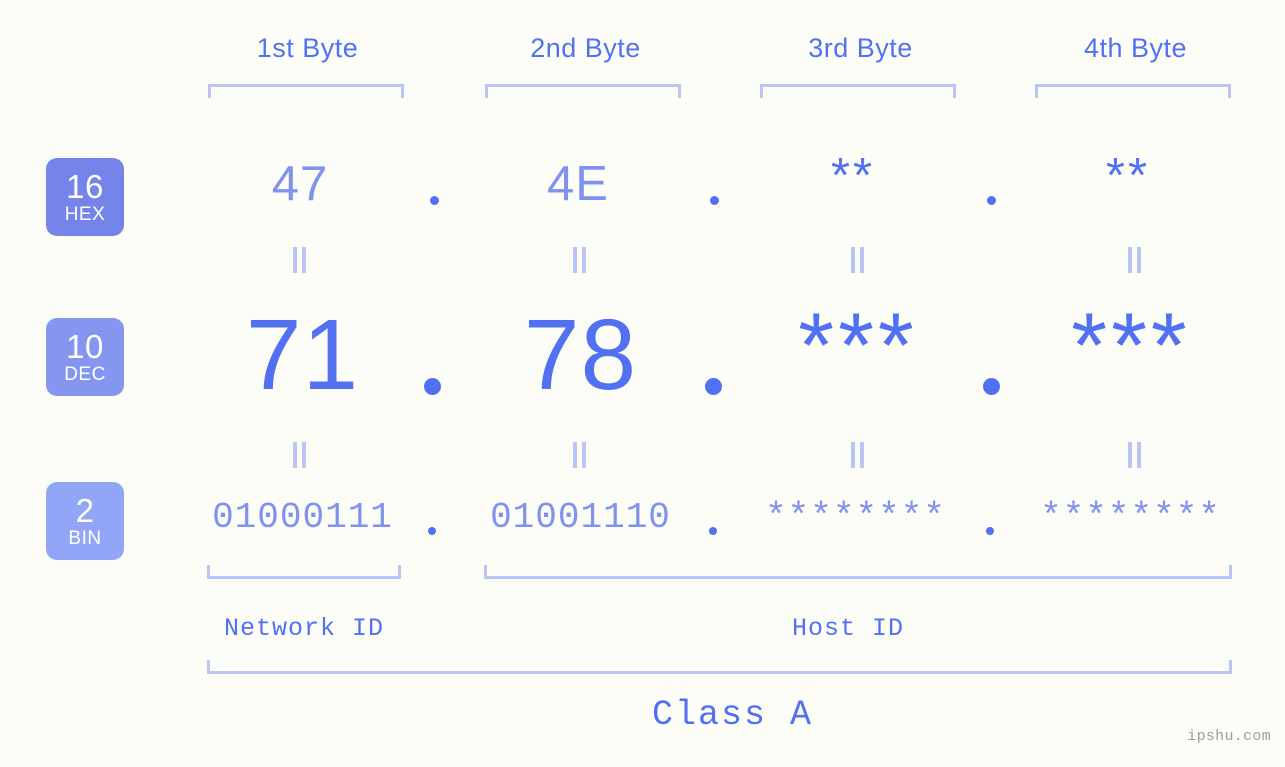 This screenshot has width=1285, height=767. Describe the element at coordinates (85, 346) in the screenshot. I see `base-badge-dec-number: 10` at that location.